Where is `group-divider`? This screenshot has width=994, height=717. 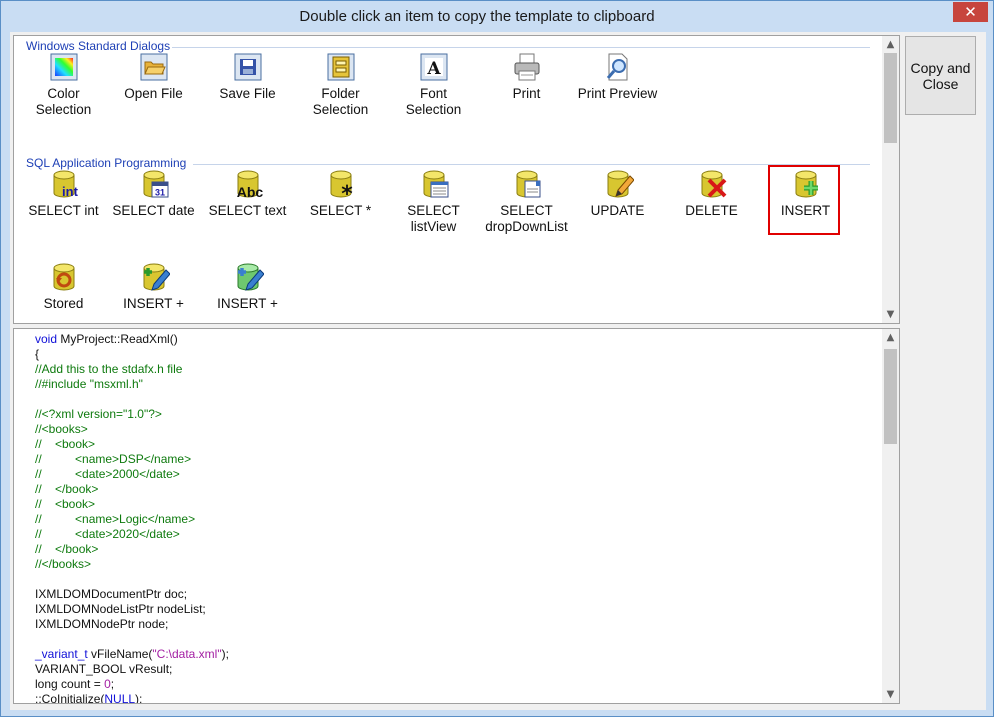
group-divider is located at coordinates (521, 47).